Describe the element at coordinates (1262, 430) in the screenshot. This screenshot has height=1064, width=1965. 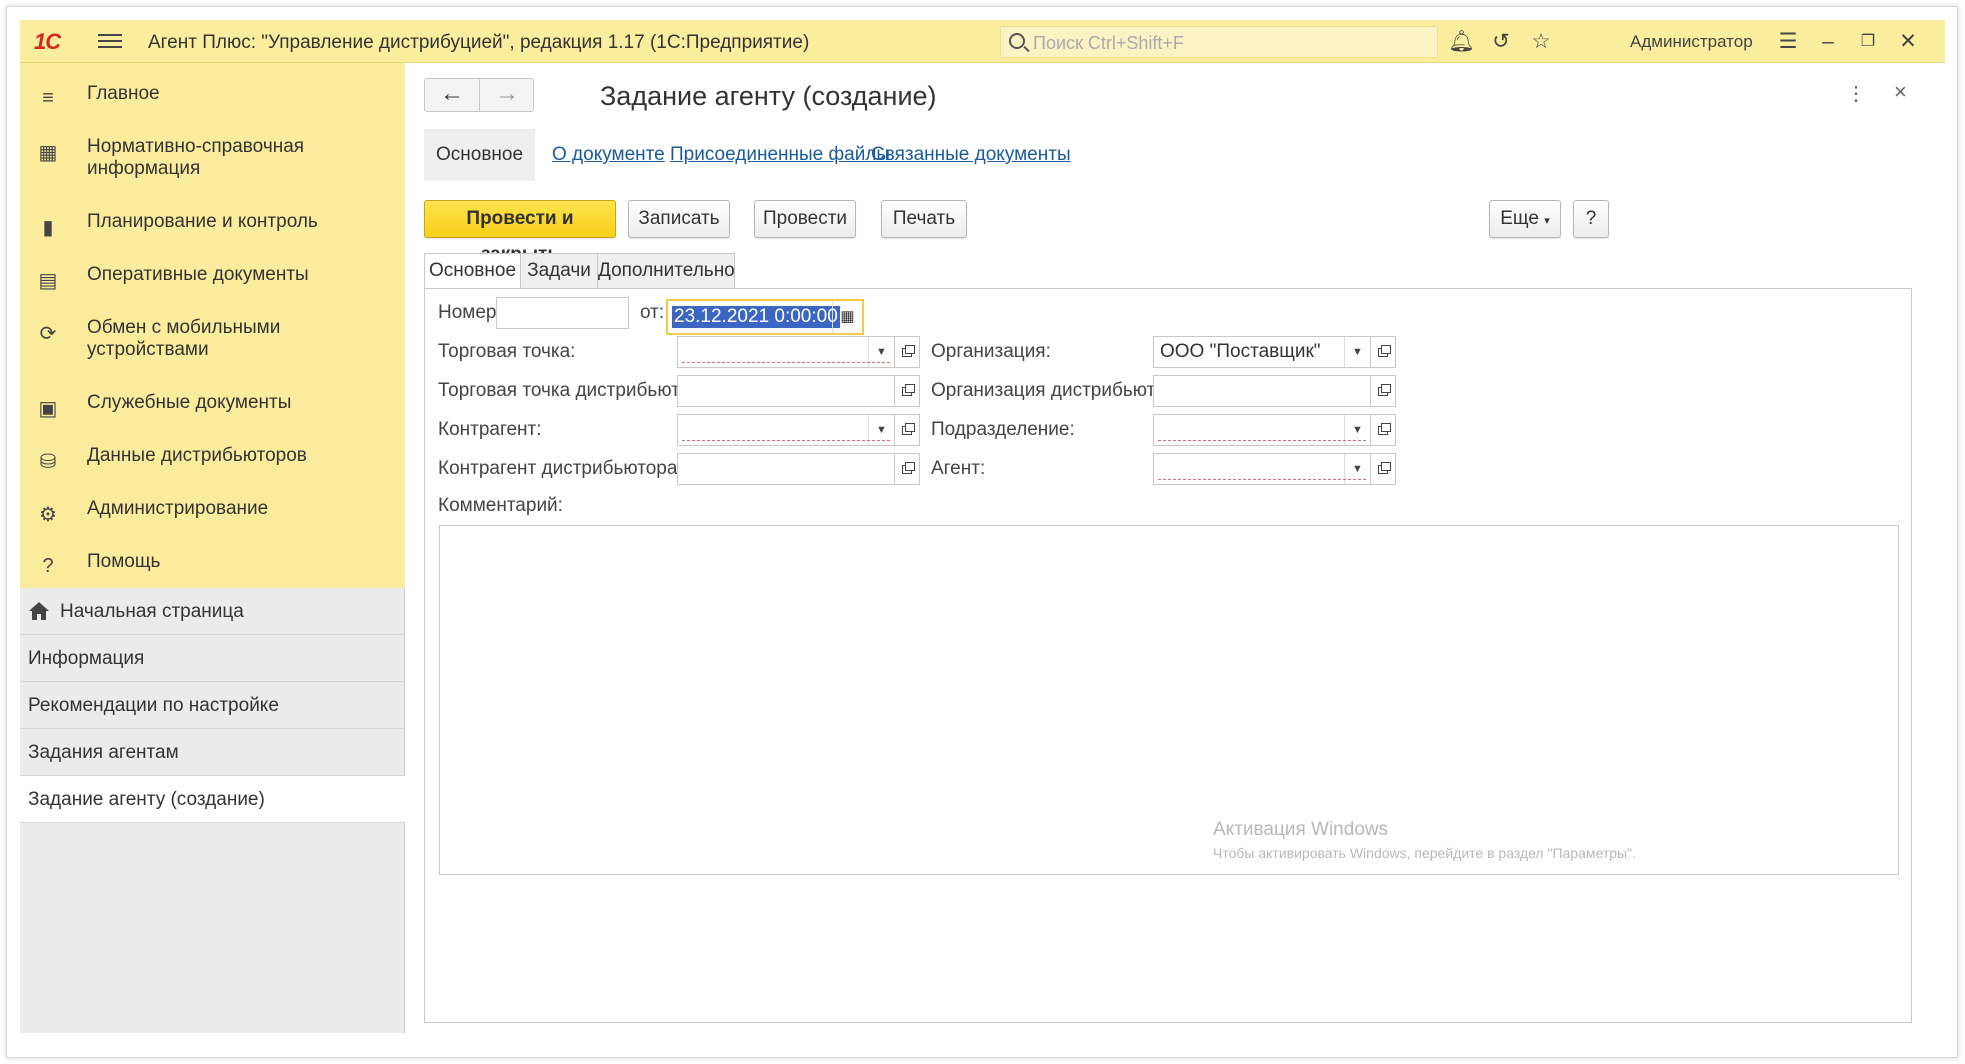
I see `division-field: ▼` at that location.